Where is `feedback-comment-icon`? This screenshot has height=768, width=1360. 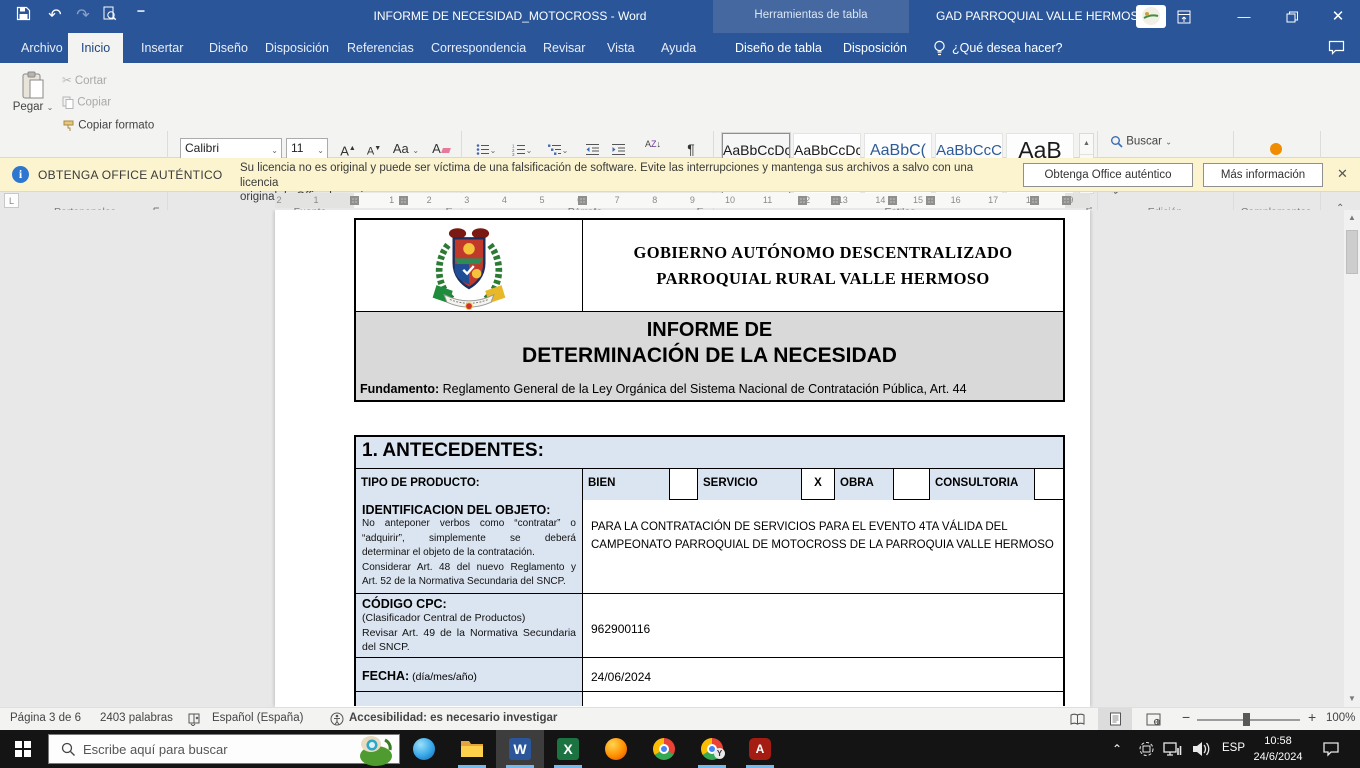 feedback-comment-icon is located at coordinates (1336, 47).